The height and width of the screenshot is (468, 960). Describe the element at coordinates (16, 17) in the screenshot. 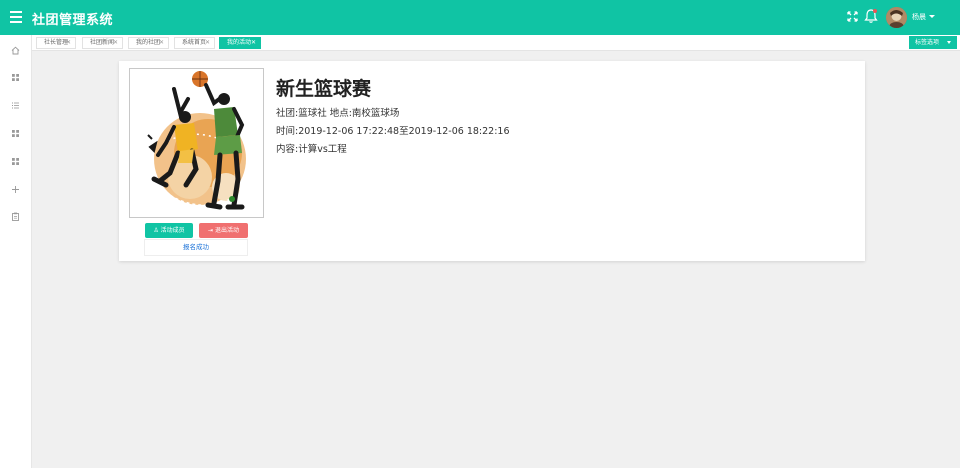

I see `menu-toggle-icon` at that location.